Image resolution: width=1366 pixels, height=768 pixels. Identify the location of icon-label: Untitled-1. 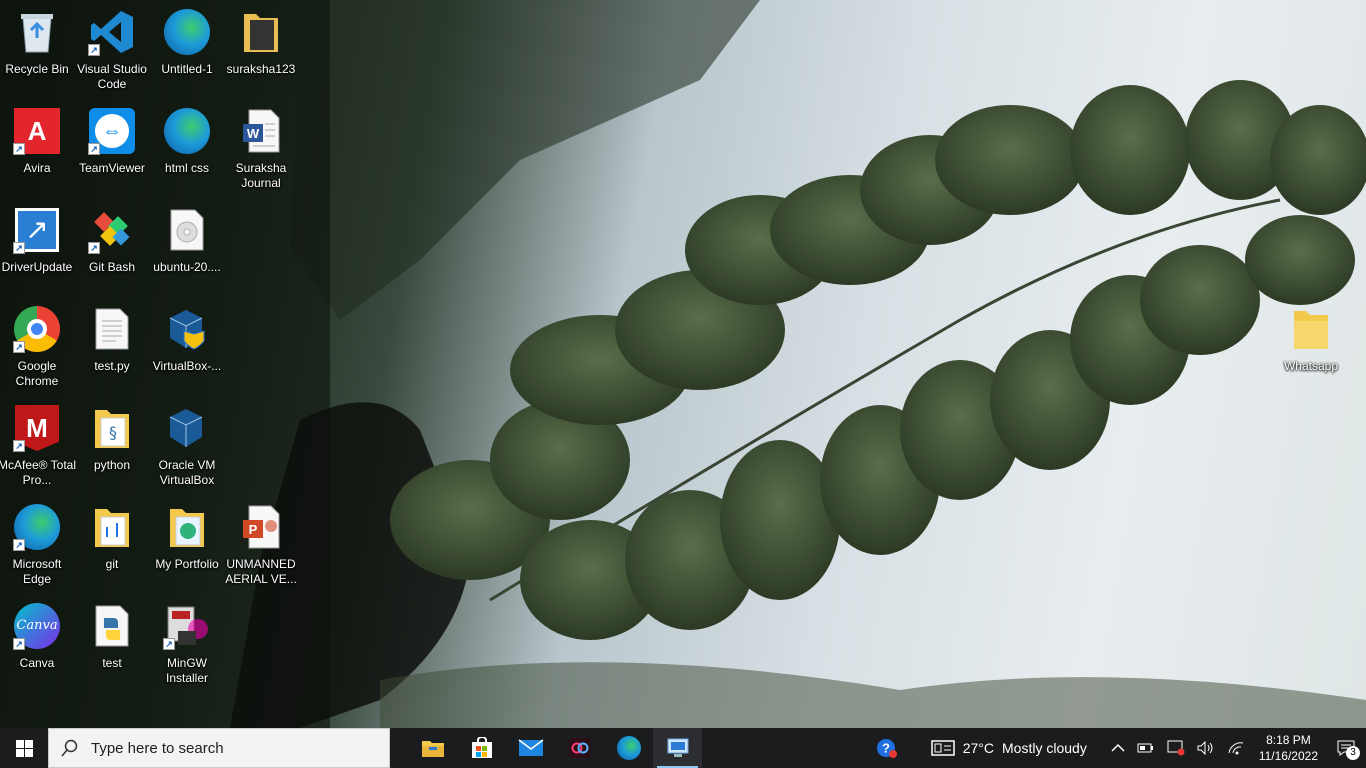
(187, 69).